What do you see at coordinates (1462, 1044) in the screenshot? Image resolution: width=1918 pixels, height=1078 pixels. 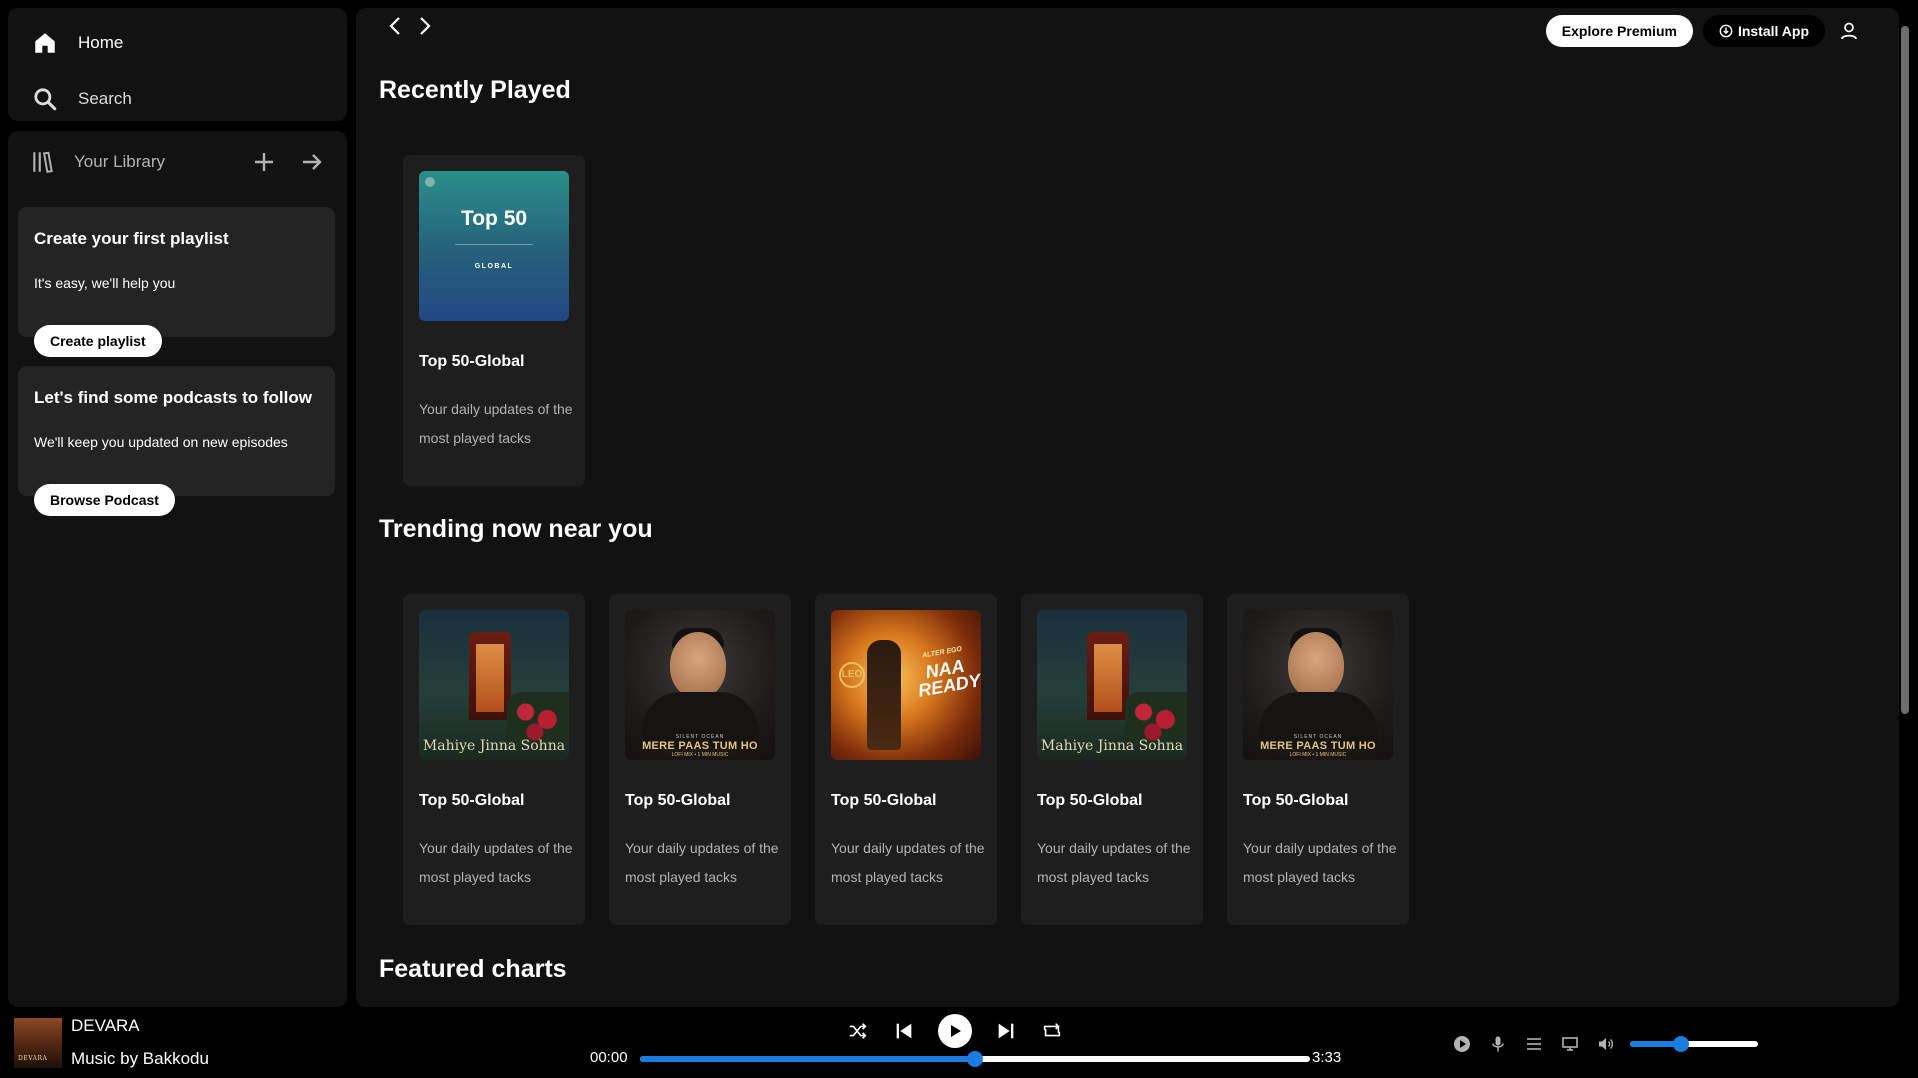 I see `now-playing-view-button` at bounding box center [1462, 1044].